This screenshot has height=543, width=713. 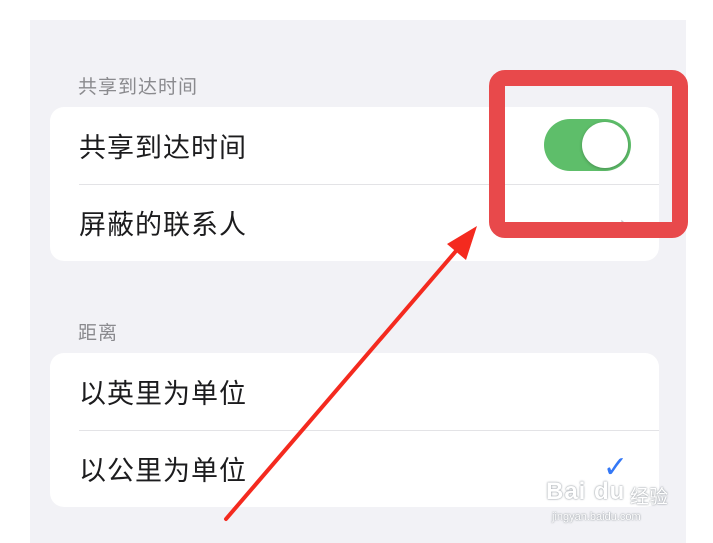 What do you see at coordinates (163, 148) in the screenshot?
I see `share-arrival-time-label: 共享到达时间` at bounding box center [163, 148].